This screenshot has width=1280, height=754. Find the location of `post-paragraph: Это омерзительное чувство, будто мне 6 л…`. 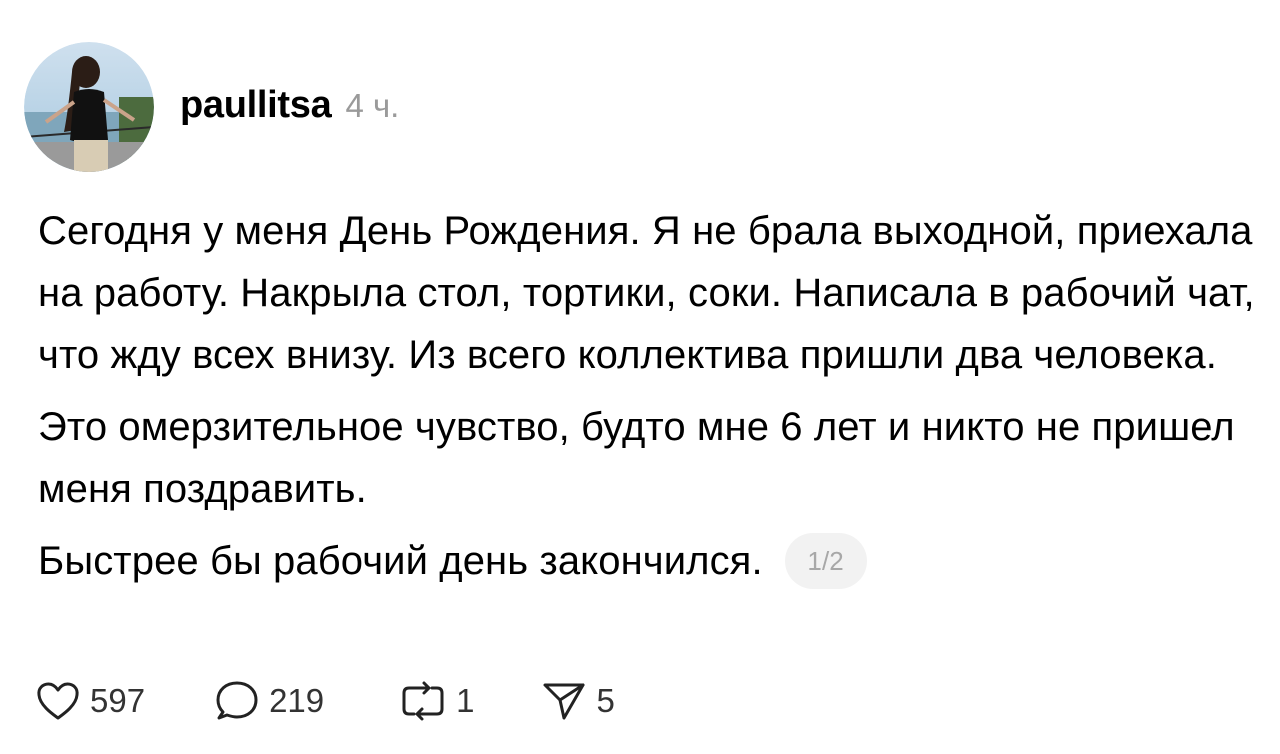

post-paragraph: Это омерзительное чувство, будто мне 6 л… is located at coordinates (636, 458).